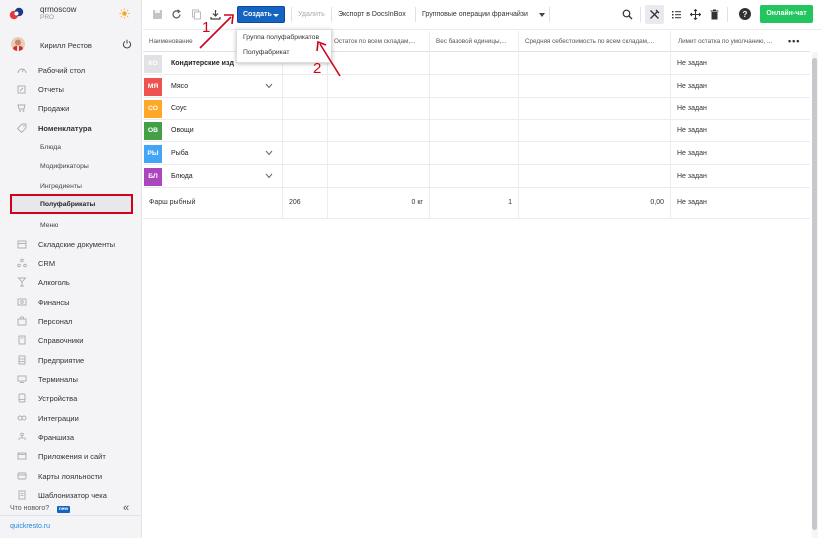 The height and width of the screenshot is (538, 822). What do you see at coordinates (317, 68) in the screenshot?
I see `annotation-number-2: 2` at bounding box center [317, 68].